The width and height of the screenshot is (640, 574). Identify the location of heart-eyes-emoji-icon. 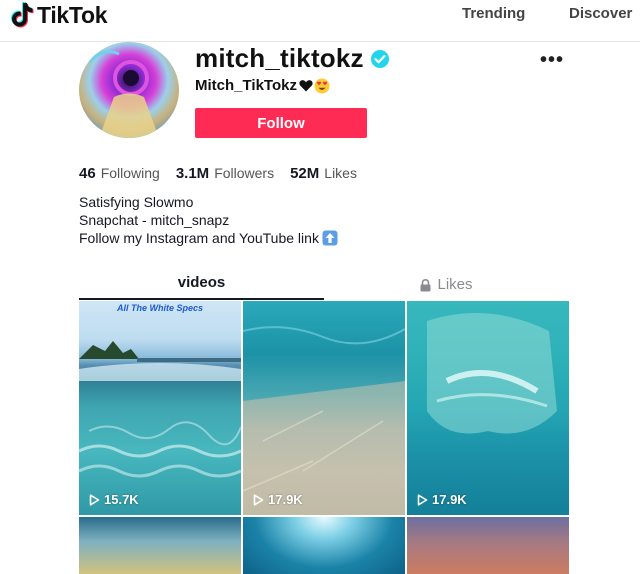
(322, 85).